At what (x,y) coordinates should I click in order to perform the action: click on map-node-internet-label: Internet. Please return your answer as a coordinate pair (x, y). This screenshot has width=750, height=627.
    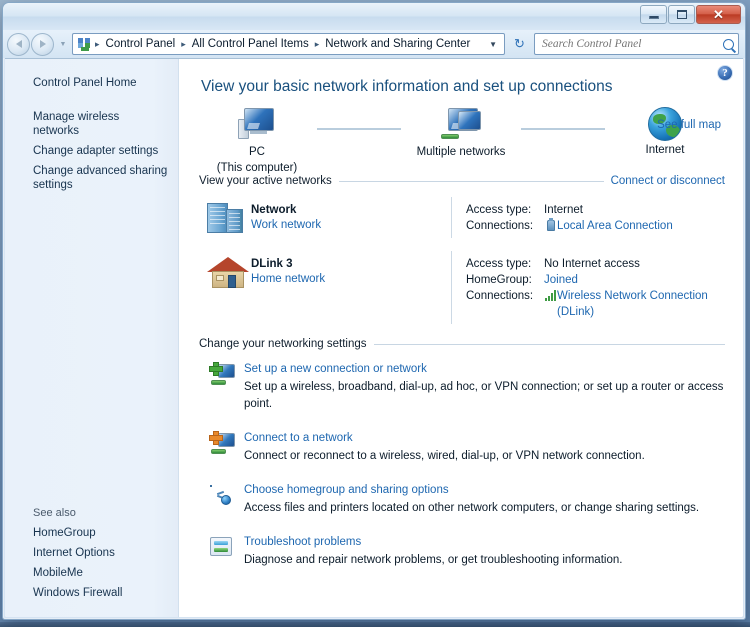
    Looking at the image, I should click on (665, 150).